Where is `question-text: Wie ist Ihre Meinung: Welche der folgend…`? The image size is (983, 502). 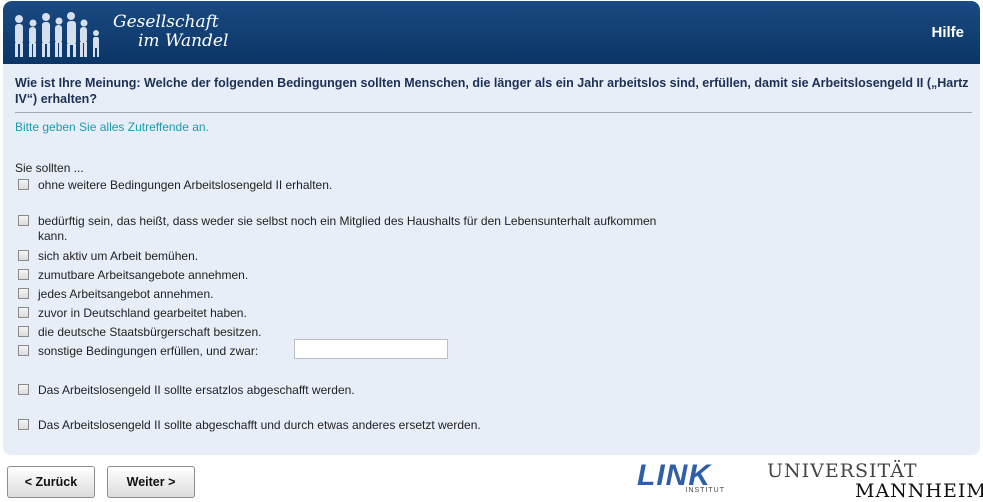
question-text: Wie ist Ihre Meinung: Welche der folgend… is located at coordinates (492, 91).